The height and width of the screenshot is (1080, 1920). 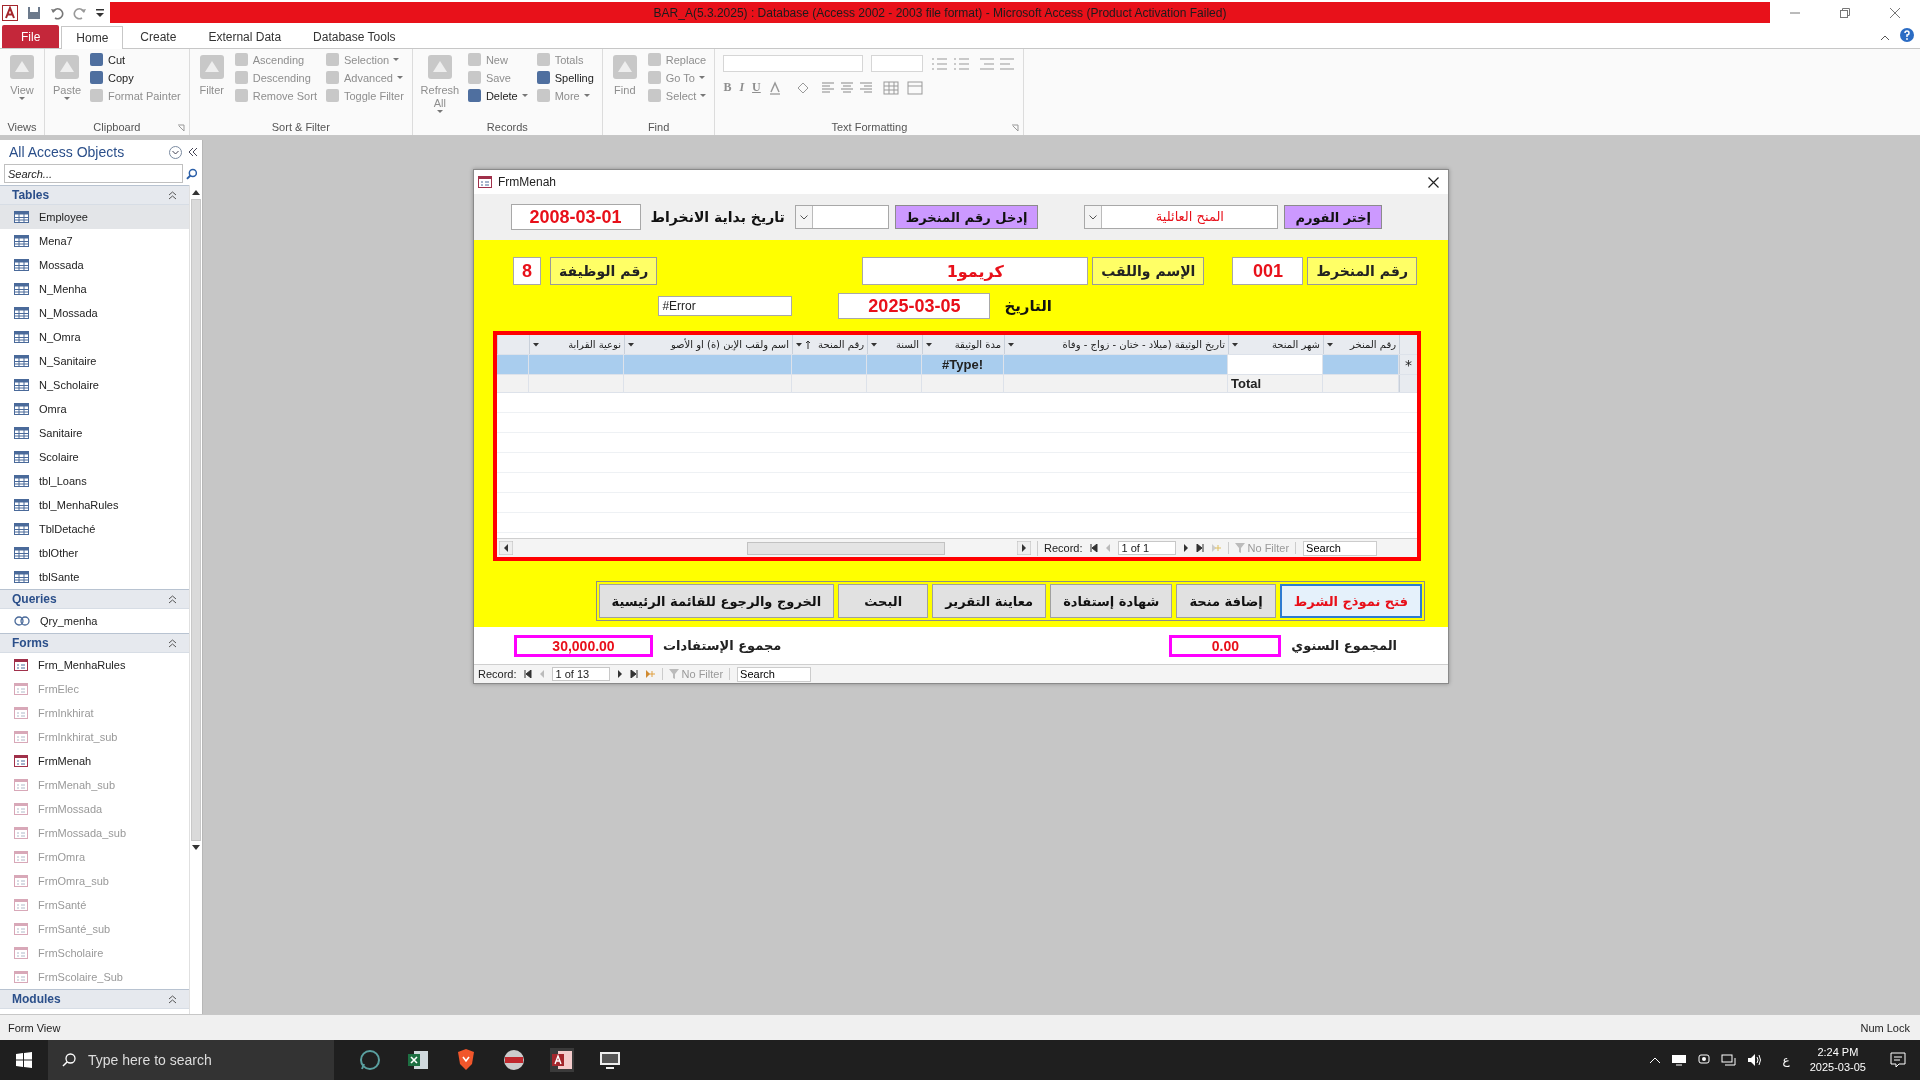 What do you see at coordinates (137, 59) in the screenshot?
I see `ribbon-button: Cut` at bounding box center [137, 59].